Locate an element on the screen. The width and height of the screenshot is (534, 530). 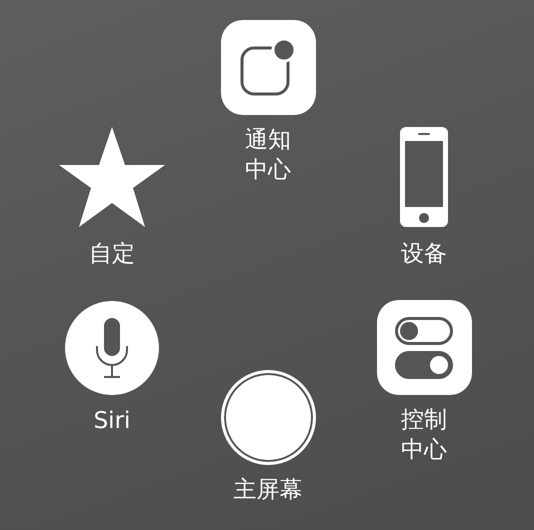
item-label: 通知 中心 is located at coordinates (268, 155).